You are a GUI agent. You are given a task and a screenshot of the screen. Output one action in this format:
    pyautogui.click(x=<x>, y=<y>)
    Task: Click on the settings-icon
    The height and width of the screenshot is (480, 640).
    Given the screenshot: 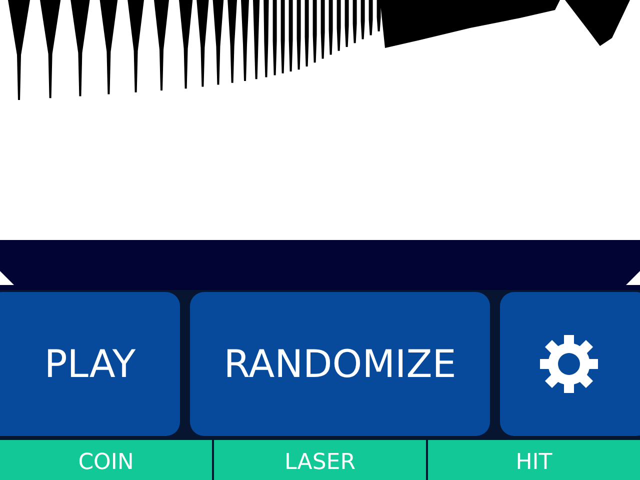 What is the action you would take?
    pyautogui.click(x=569, y=364)
    